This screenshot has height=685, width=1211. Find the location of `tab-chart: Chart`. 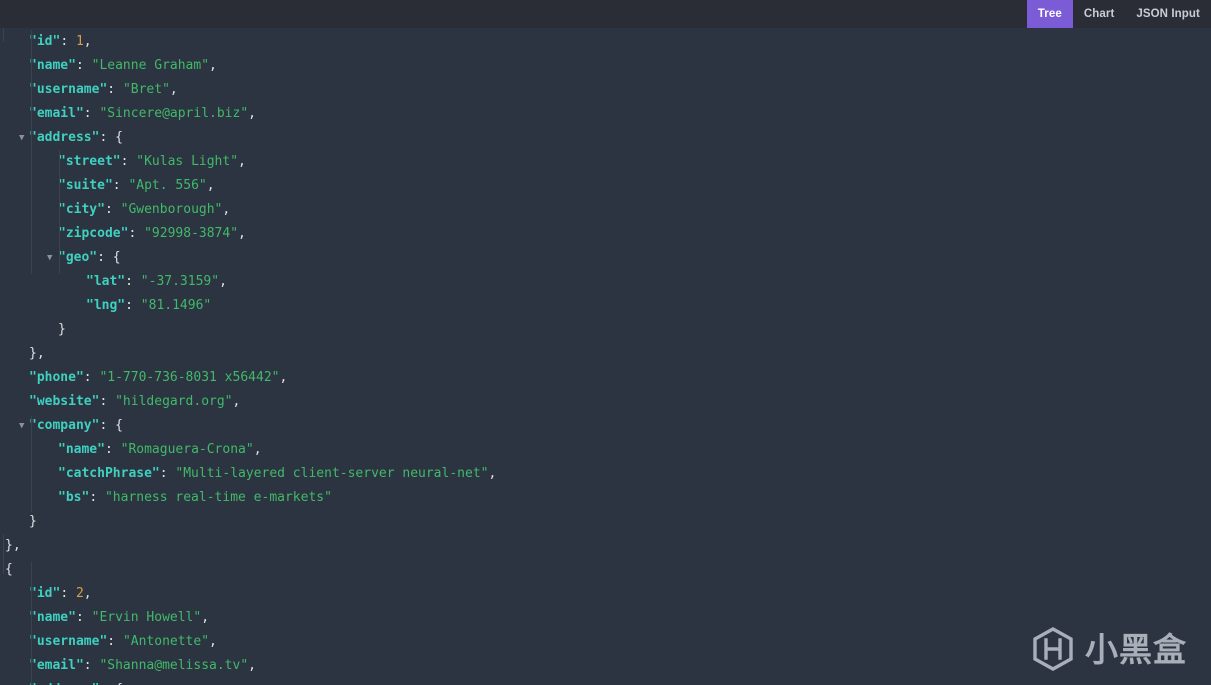

tab-chart: Chart is located at coordinates (1099, 14).